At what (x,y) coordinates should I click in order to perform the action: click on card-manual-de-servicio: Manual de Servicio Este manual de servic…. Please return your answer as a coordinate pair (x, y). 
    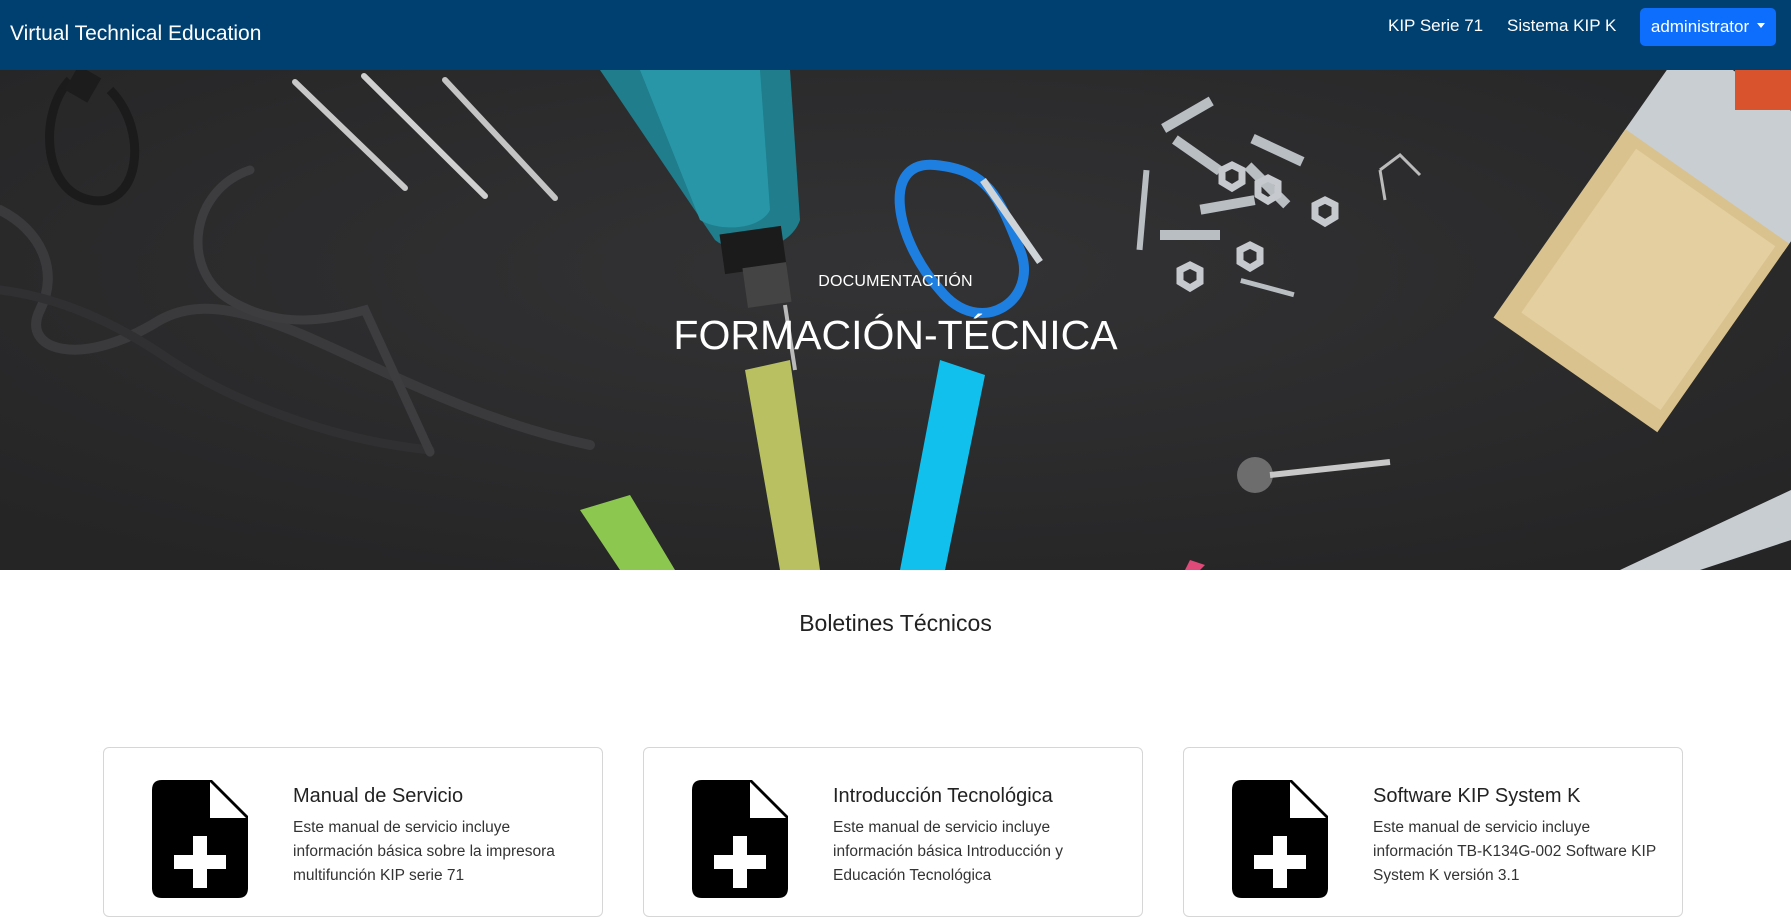
    Looking at the image, I should click on (353, 832).